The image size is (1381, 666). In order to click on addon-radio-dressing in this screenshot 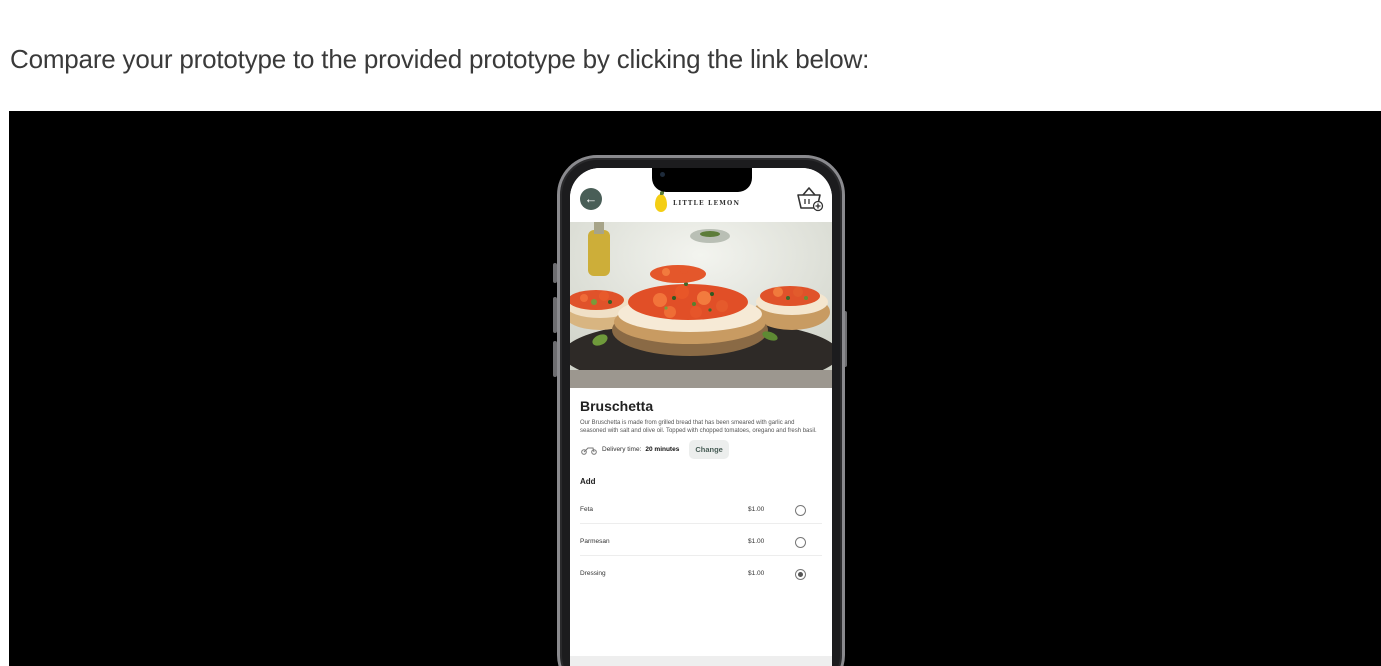, I will do `click(800, 574)`.